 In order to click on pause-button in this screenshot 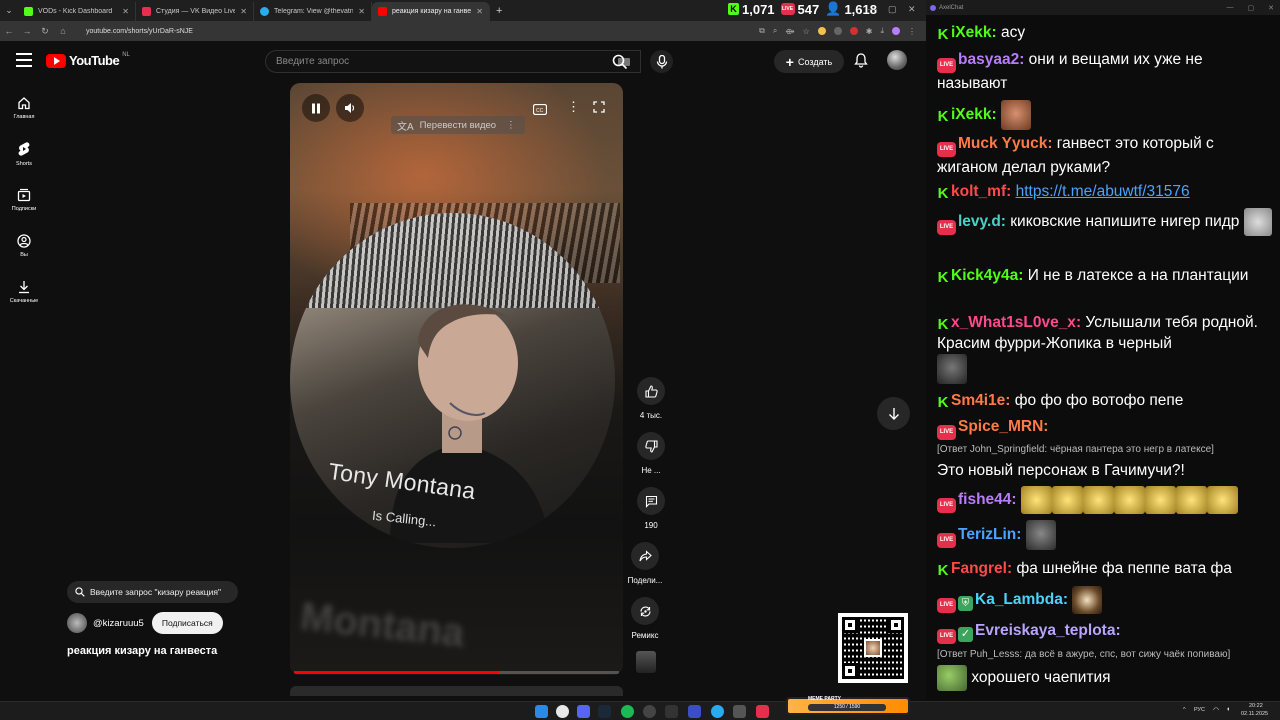, I will do `click(316, 108)`.